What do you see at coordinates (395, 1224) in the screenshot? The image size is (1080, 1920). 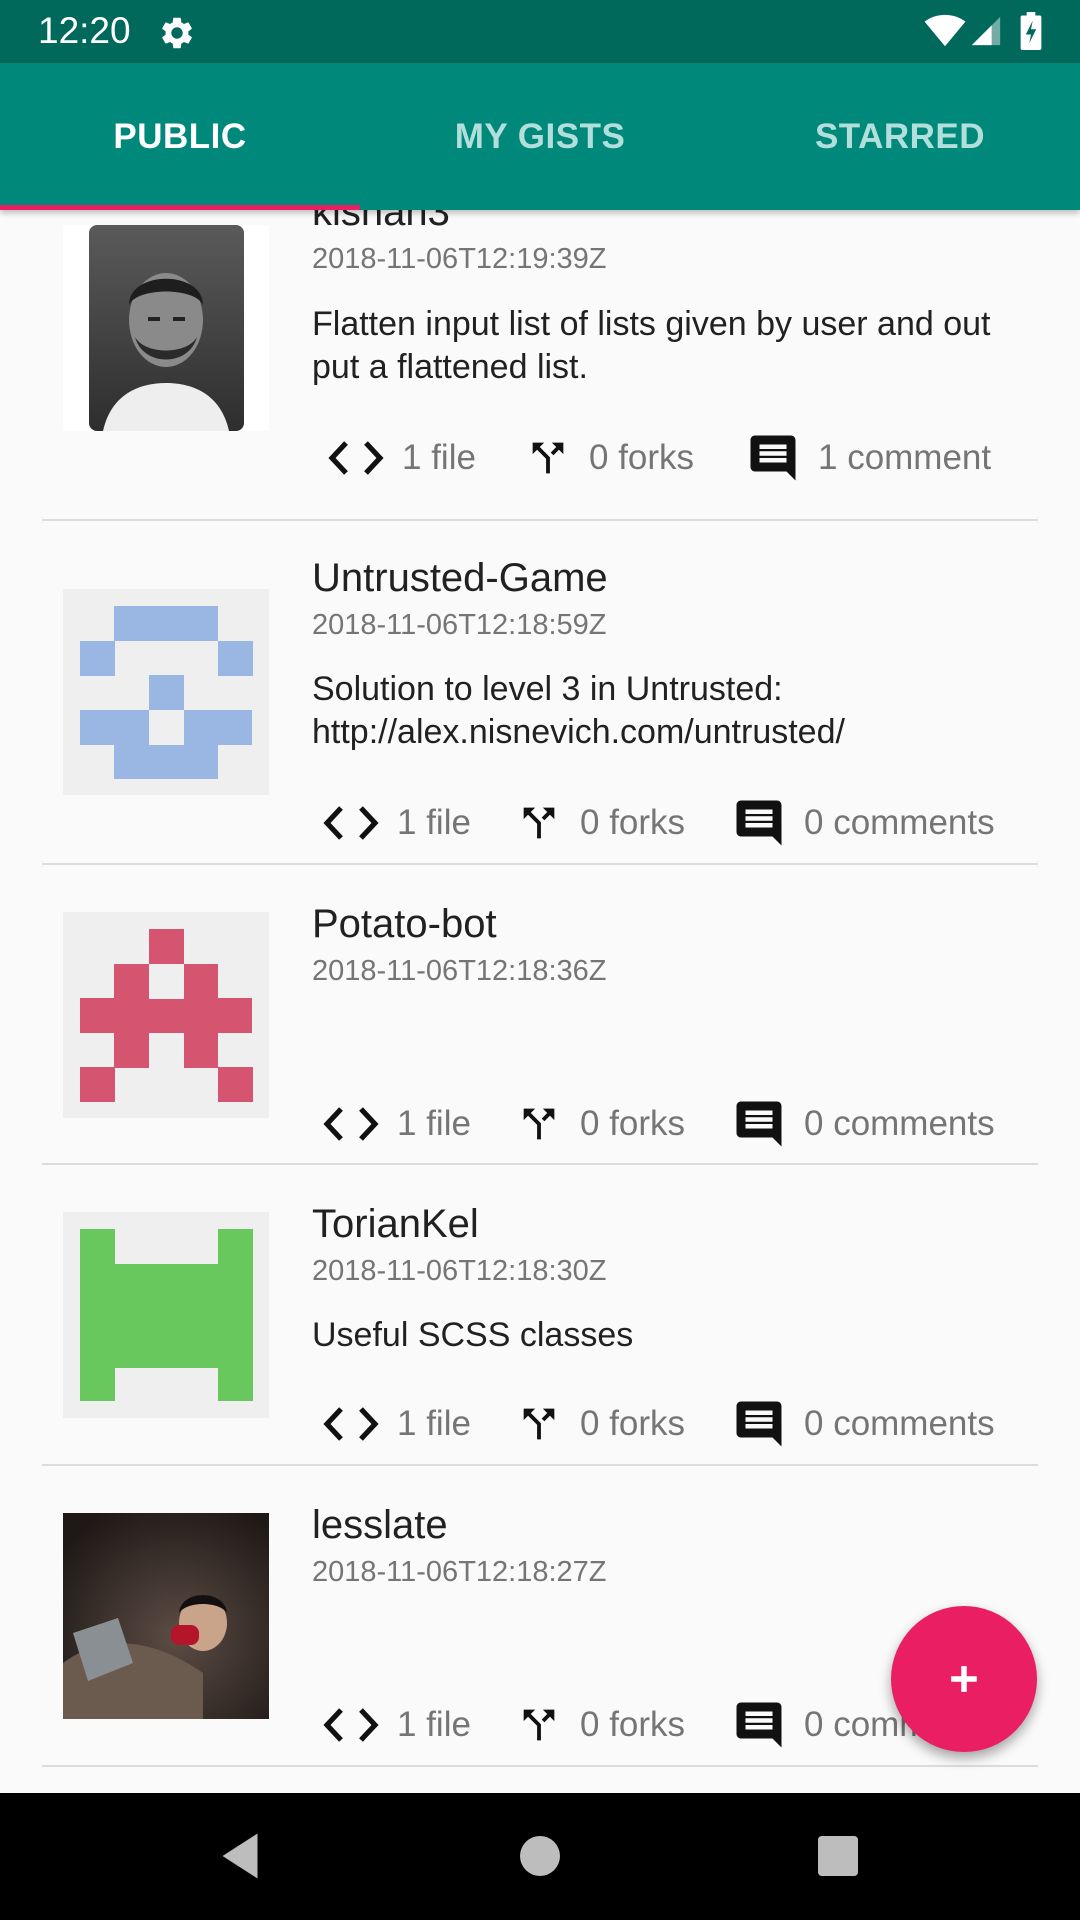 I see `gist-owner: TorianKel` at bounding box center [395, 1224].